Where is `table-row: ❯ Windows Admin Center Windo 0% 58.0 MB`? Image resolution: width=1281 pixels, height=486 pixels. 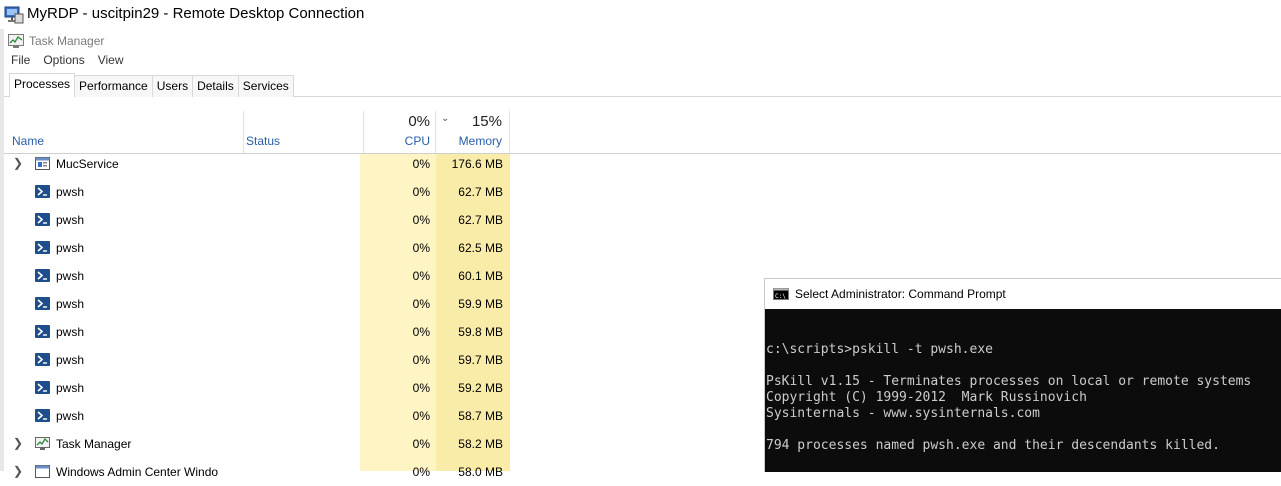
table-row: ❯ Windows Admin Center Windo 0% 58.0 MB is located at coordinates (264, 472).